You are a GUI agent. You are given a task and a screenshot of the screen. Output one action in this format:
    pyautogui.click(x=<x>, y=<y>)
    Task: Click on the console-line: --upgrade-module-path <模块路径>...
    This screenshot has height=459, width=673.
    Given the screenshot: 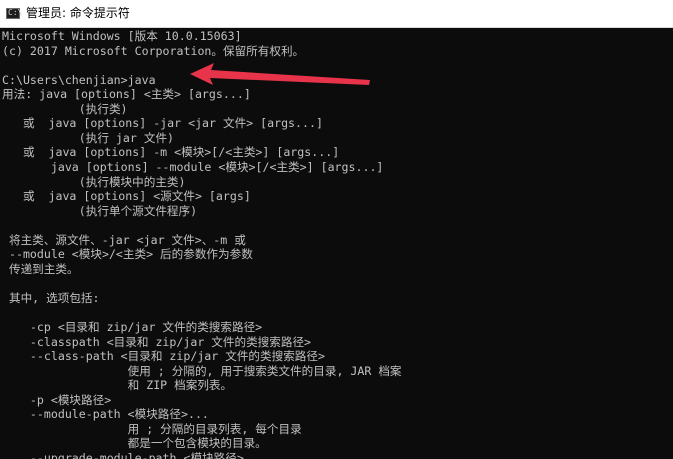 What is the action you would take?
    pyautogui.click(x=133, y=454)
    